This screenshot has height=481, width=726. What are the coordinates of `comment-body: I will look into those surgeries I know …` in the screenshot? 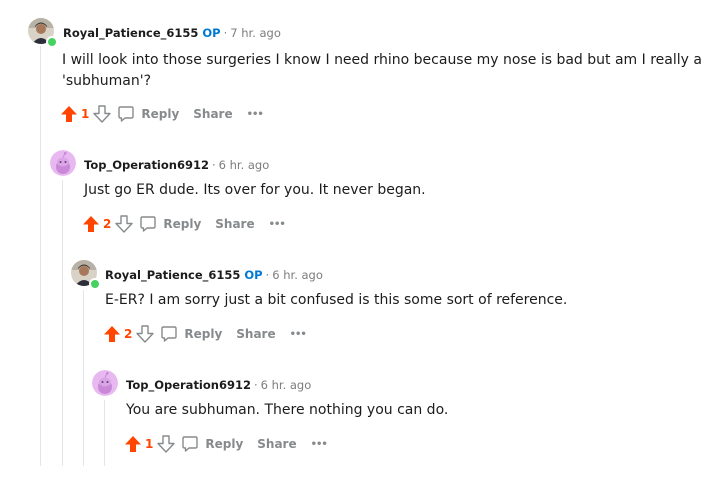 It's located at (382, 70).